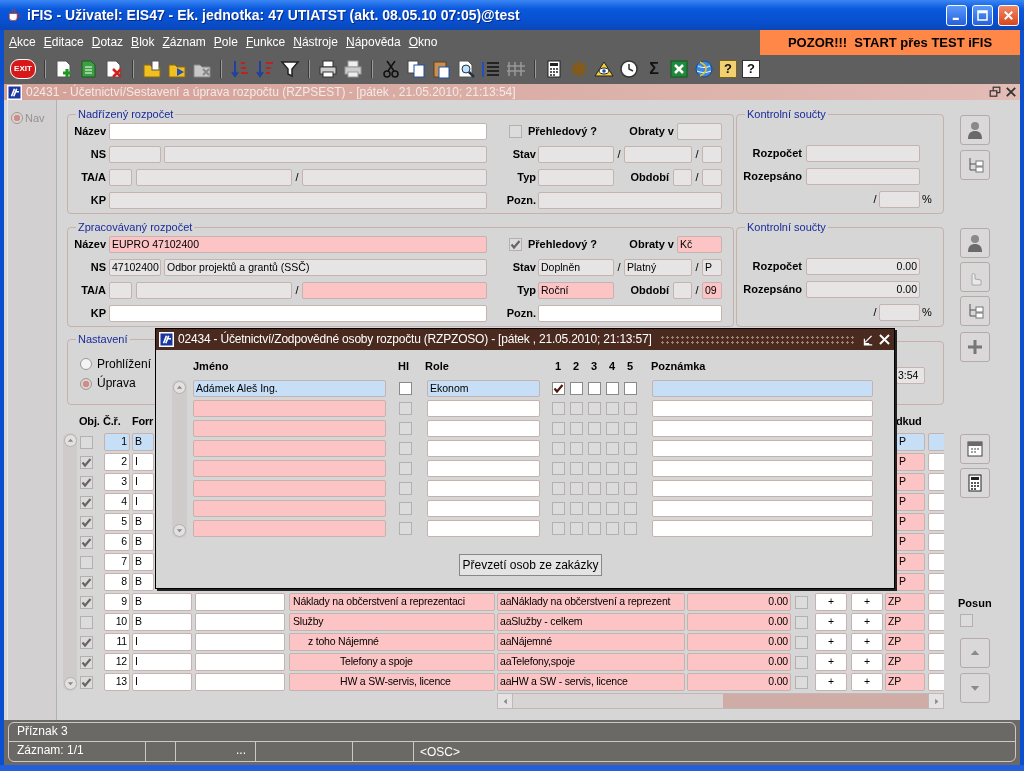  Describe the element at coordinates (143, 42) in the screenshot. I see `menu-item: Blok` at that location.